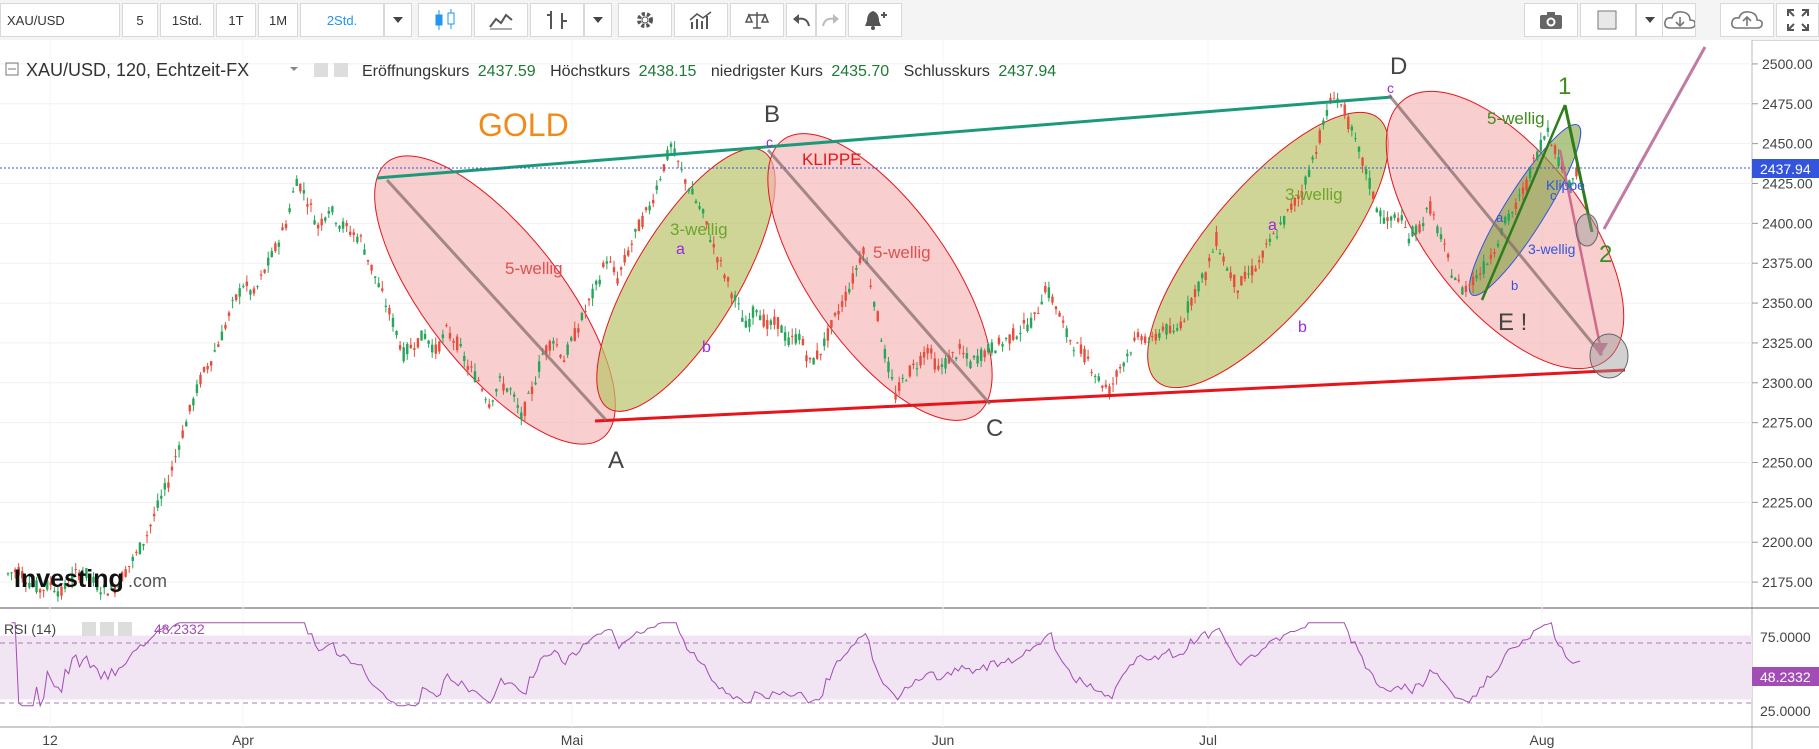 The width and height of the screenshot is (1819, 749). I want to click on point-label-1: 1, so click(1564, 86).